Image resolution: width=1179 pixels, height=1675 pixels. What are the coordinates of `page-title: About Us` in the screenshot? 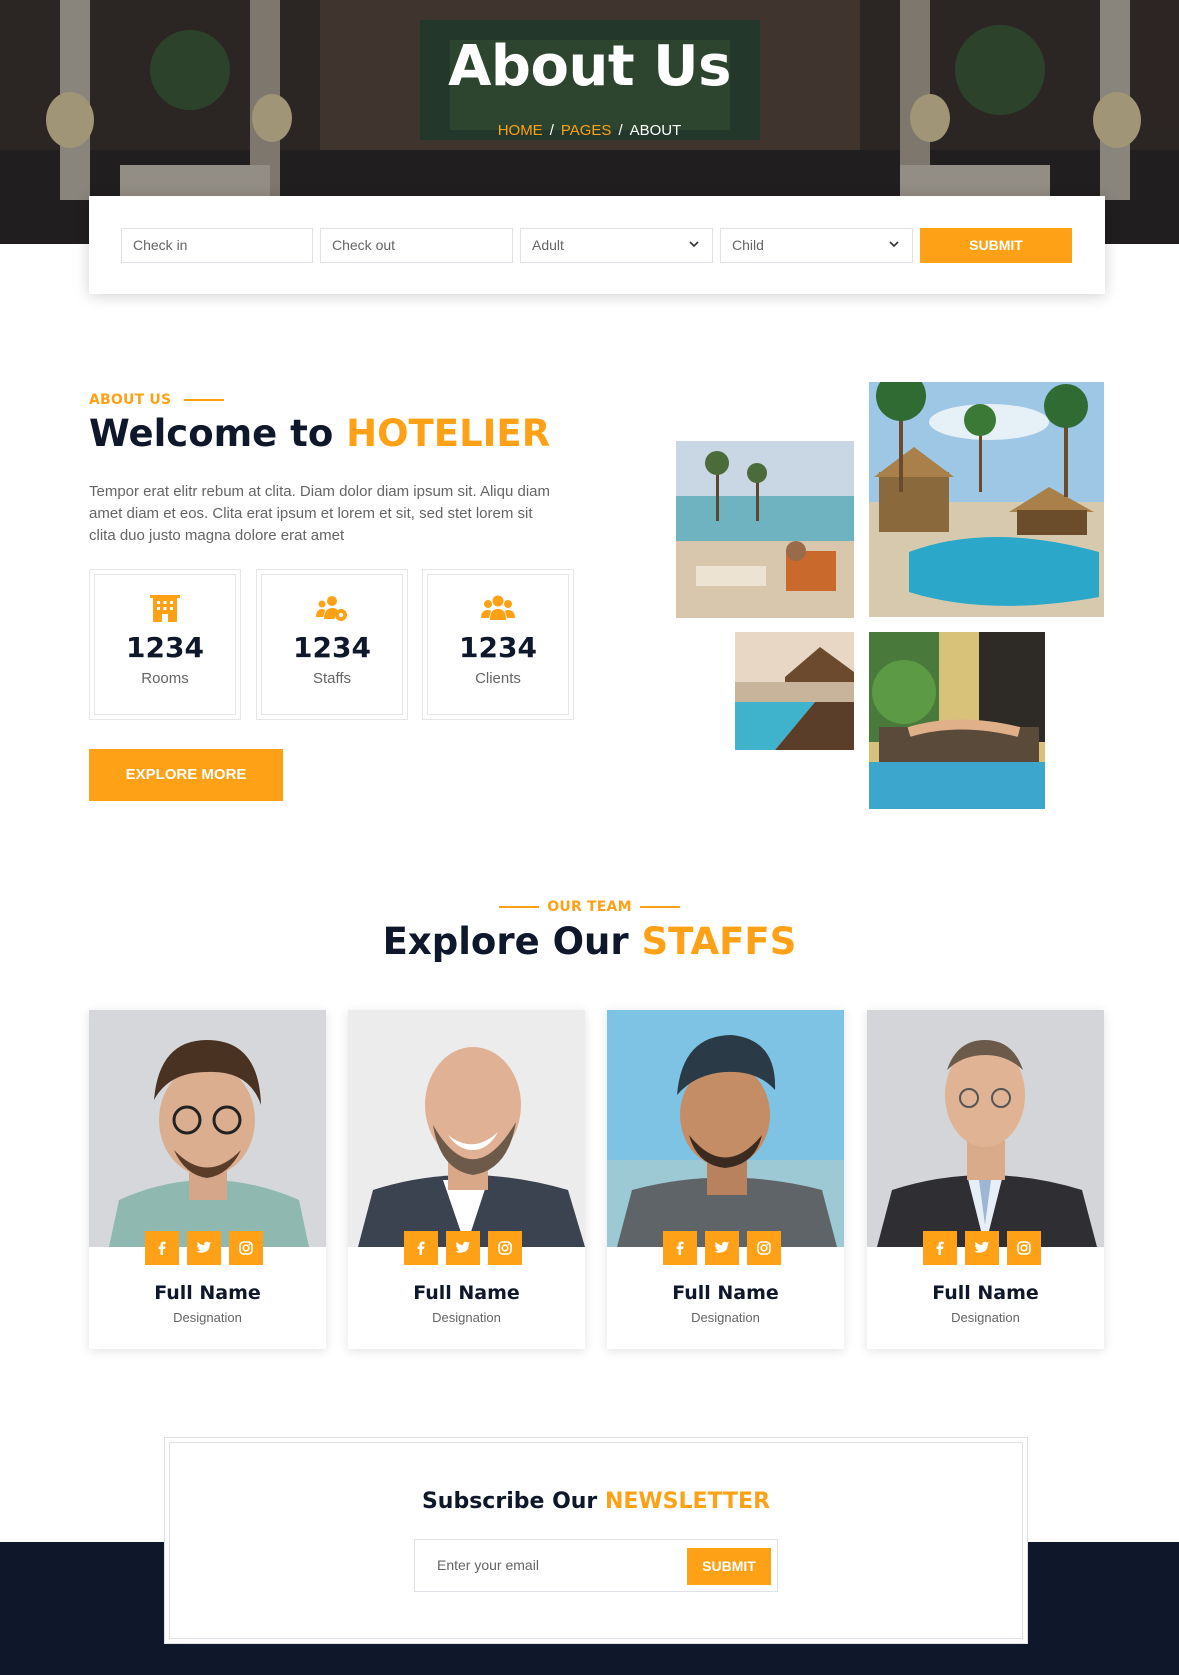 It's located at (589, 66).